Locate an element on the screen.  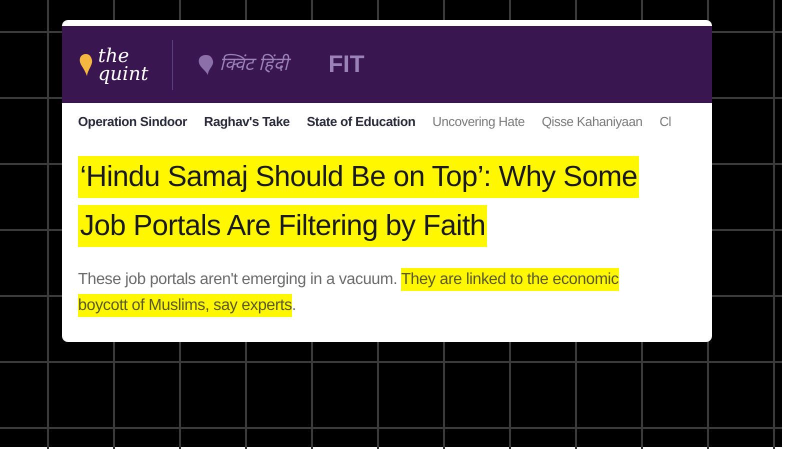
nav-link: Raghav's Take is located at coordinates (247, 122).